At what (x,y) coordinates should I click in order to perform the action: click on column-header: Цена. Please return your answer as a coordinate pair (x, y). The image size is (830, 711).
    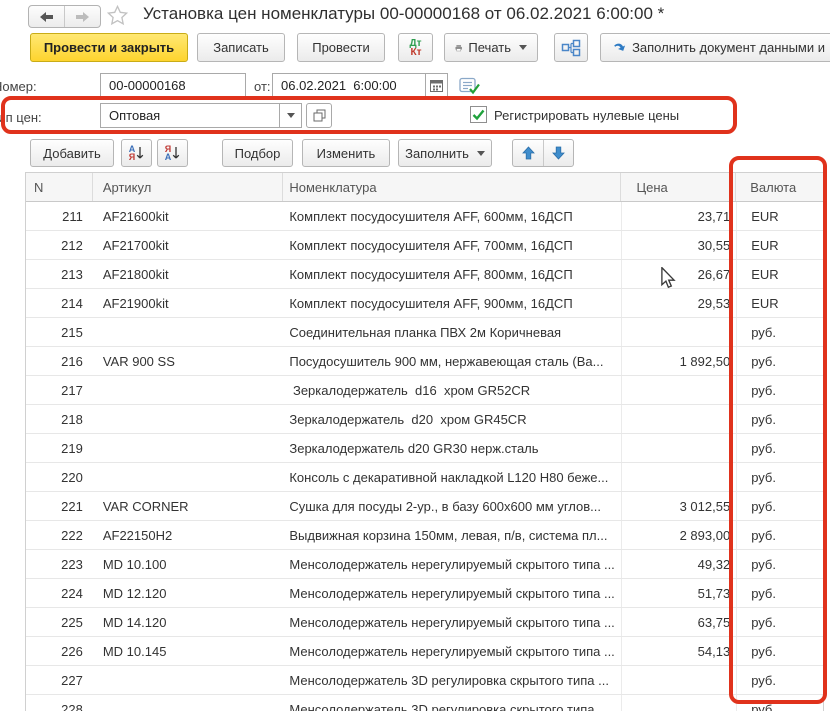
    Looking at the image, I should click on (679, 187).